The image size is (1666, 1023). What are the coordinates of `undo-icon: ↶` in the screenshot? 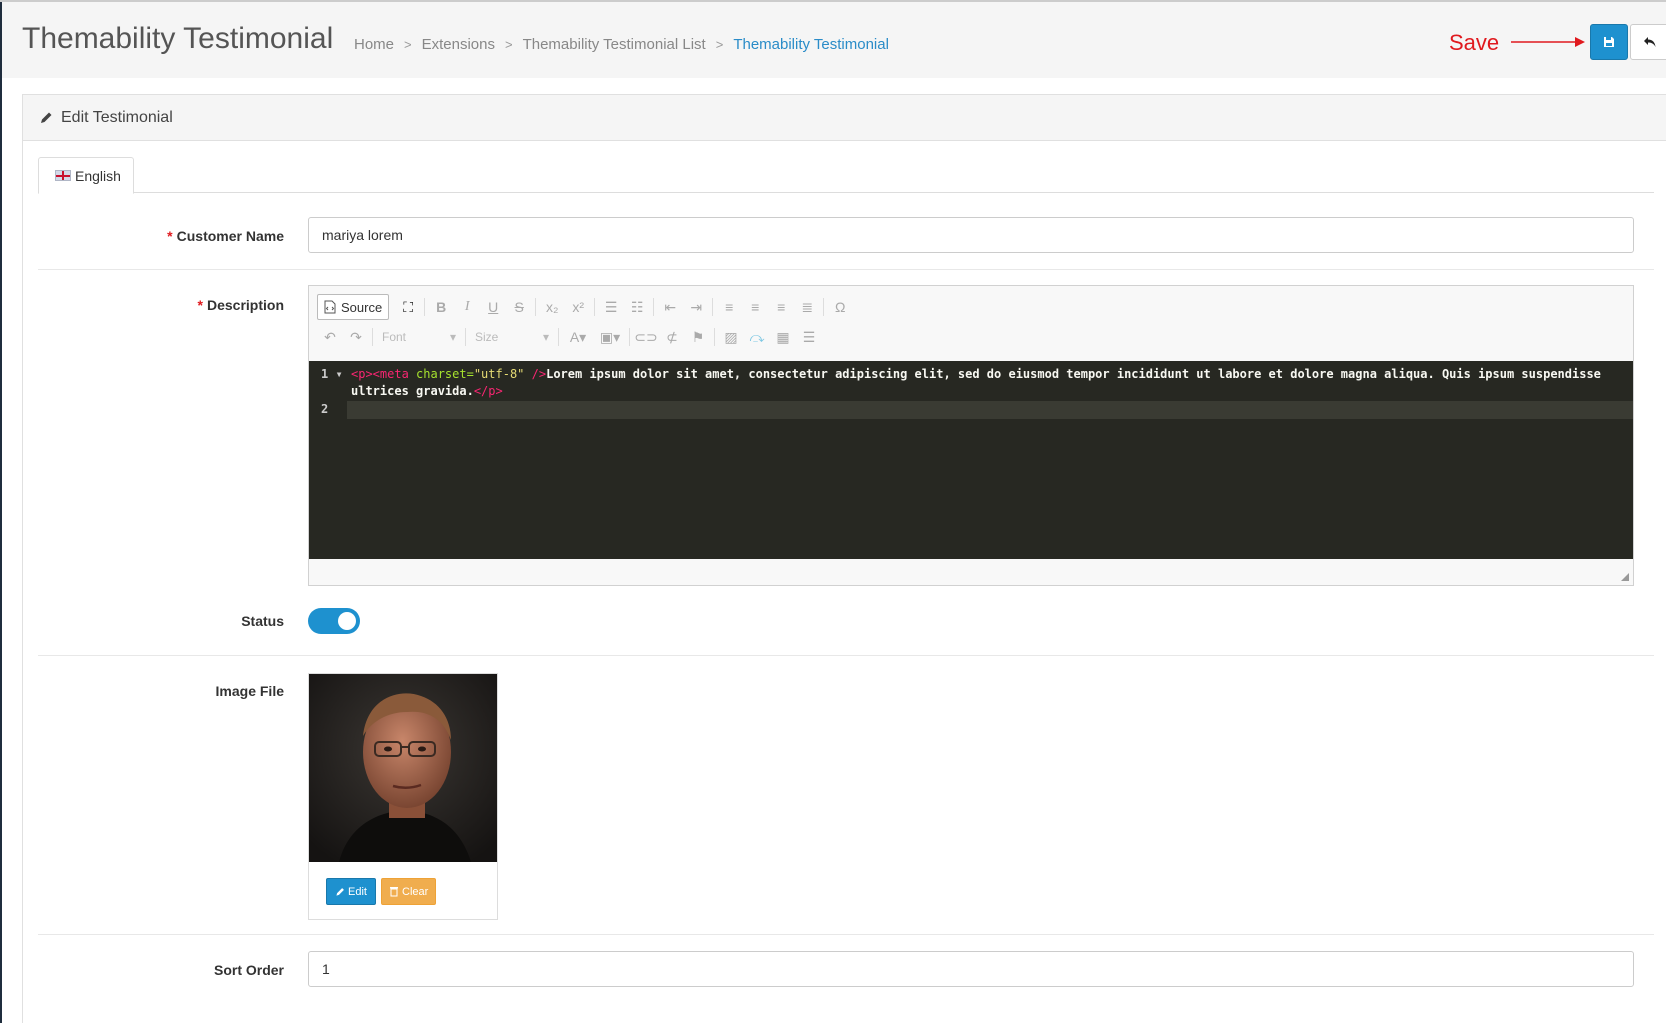 It's located at (330, 337).